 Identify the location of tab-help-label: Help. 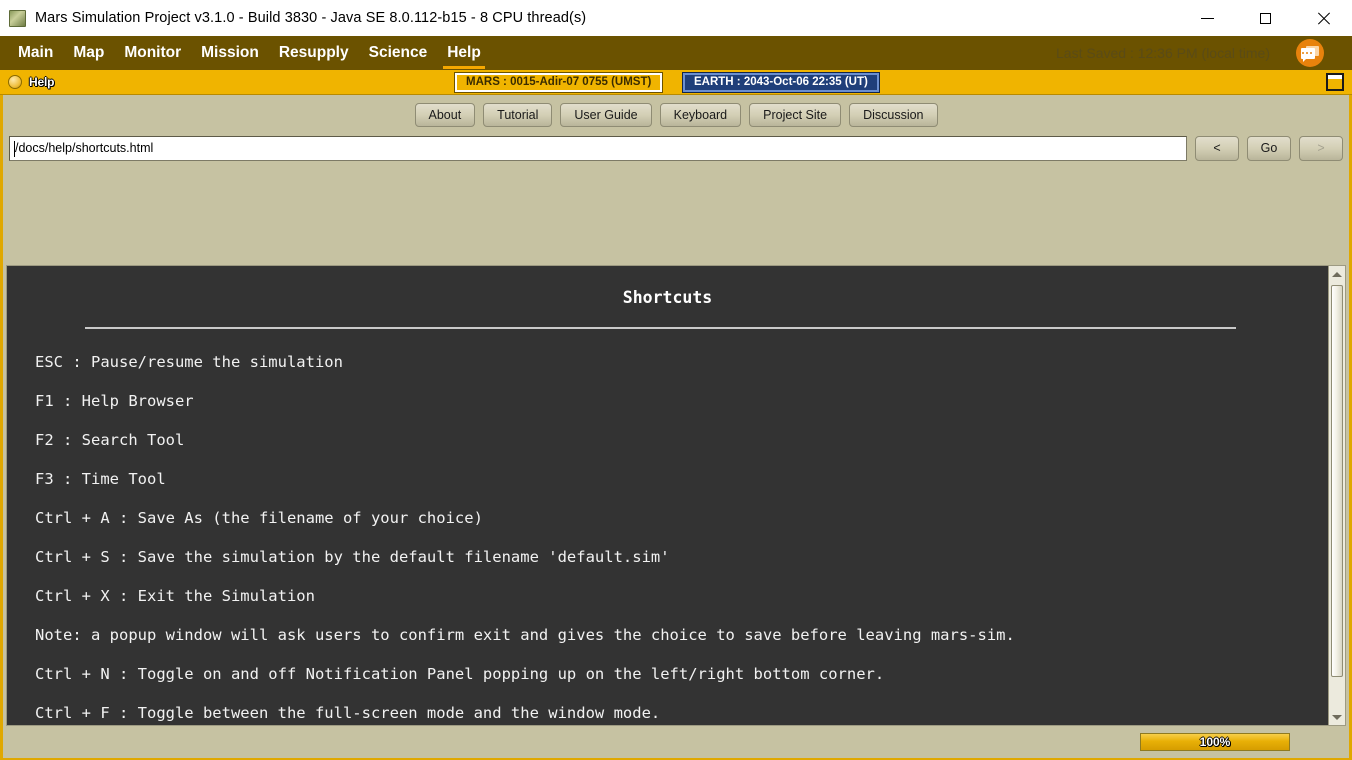
(42, 82).